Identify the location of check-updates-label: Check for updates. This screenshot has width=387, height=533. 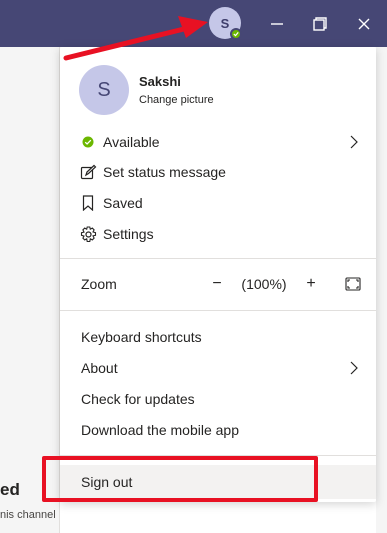
(138, 399).